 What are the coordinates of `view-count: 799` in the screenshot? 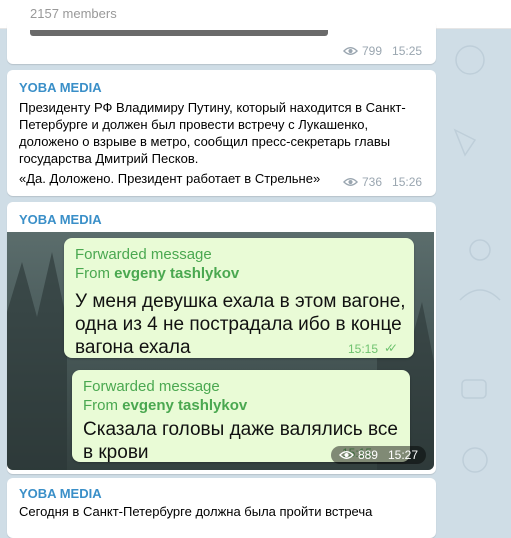 It's located at (372, 51).